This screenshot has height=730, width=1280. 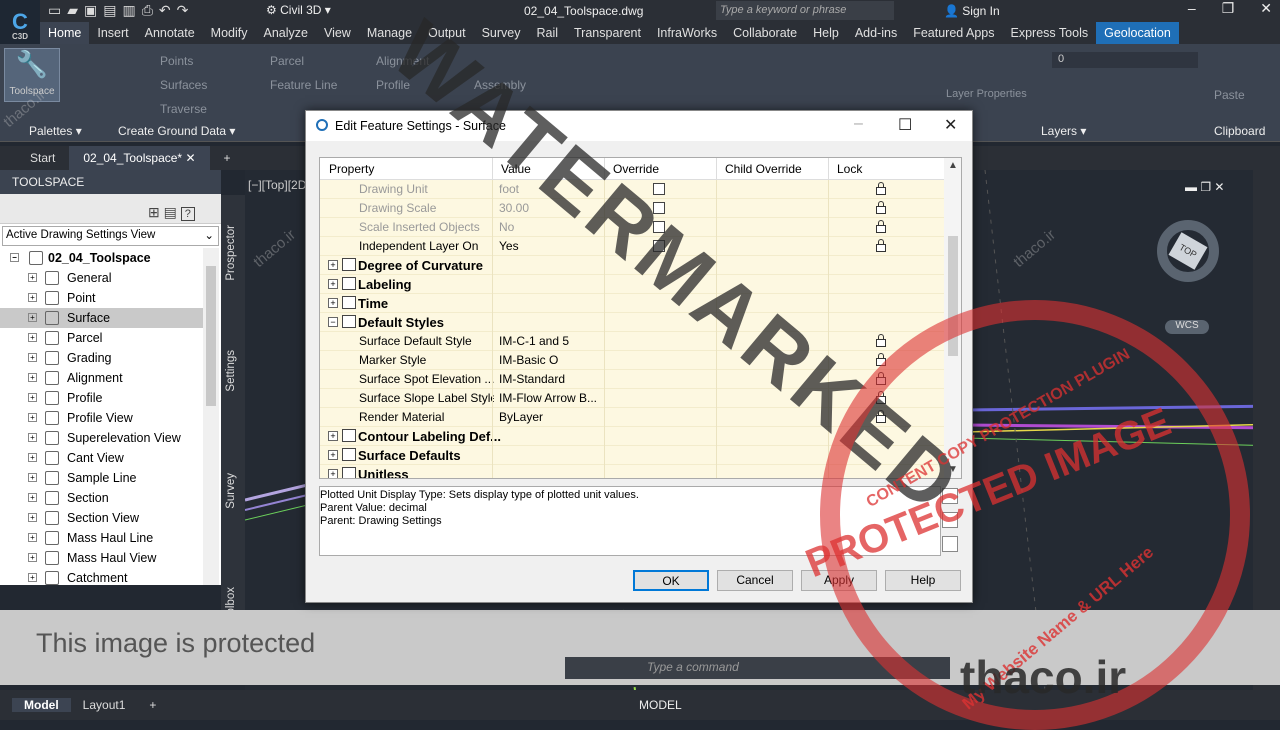 I want to click on ribbon-tab-express-tools: Express Tools, so click(x=1050, y=33).